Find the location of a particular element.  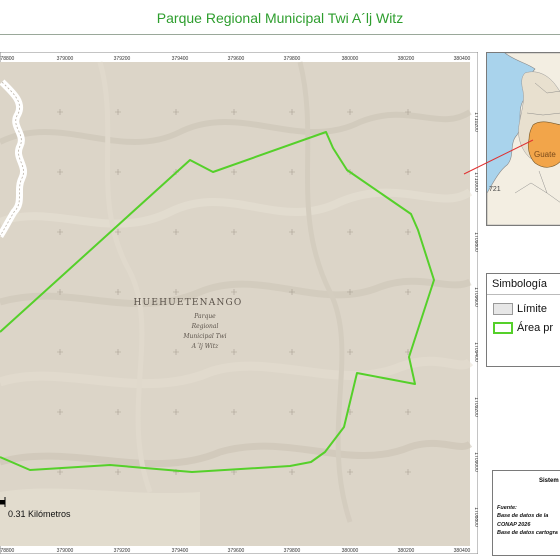

legend-title: Simbología is located at coordinates (520, 284).